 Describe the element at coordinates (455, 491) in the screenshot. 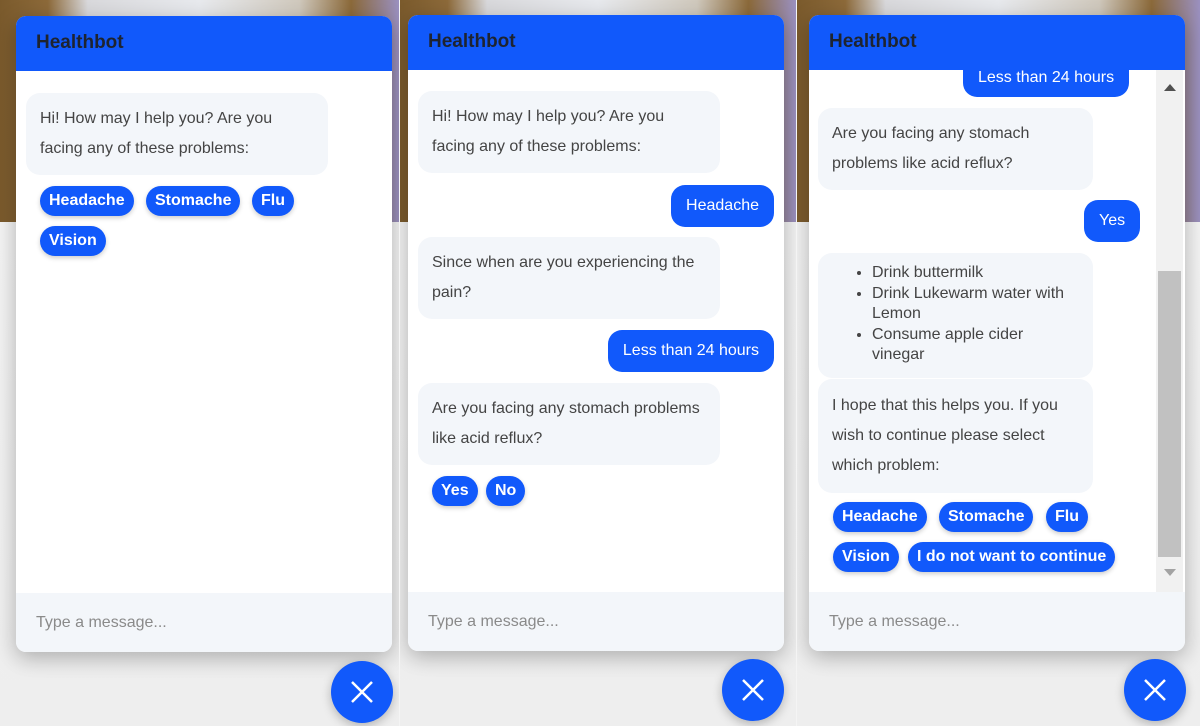

I see `option-yes: Yes` at that location.